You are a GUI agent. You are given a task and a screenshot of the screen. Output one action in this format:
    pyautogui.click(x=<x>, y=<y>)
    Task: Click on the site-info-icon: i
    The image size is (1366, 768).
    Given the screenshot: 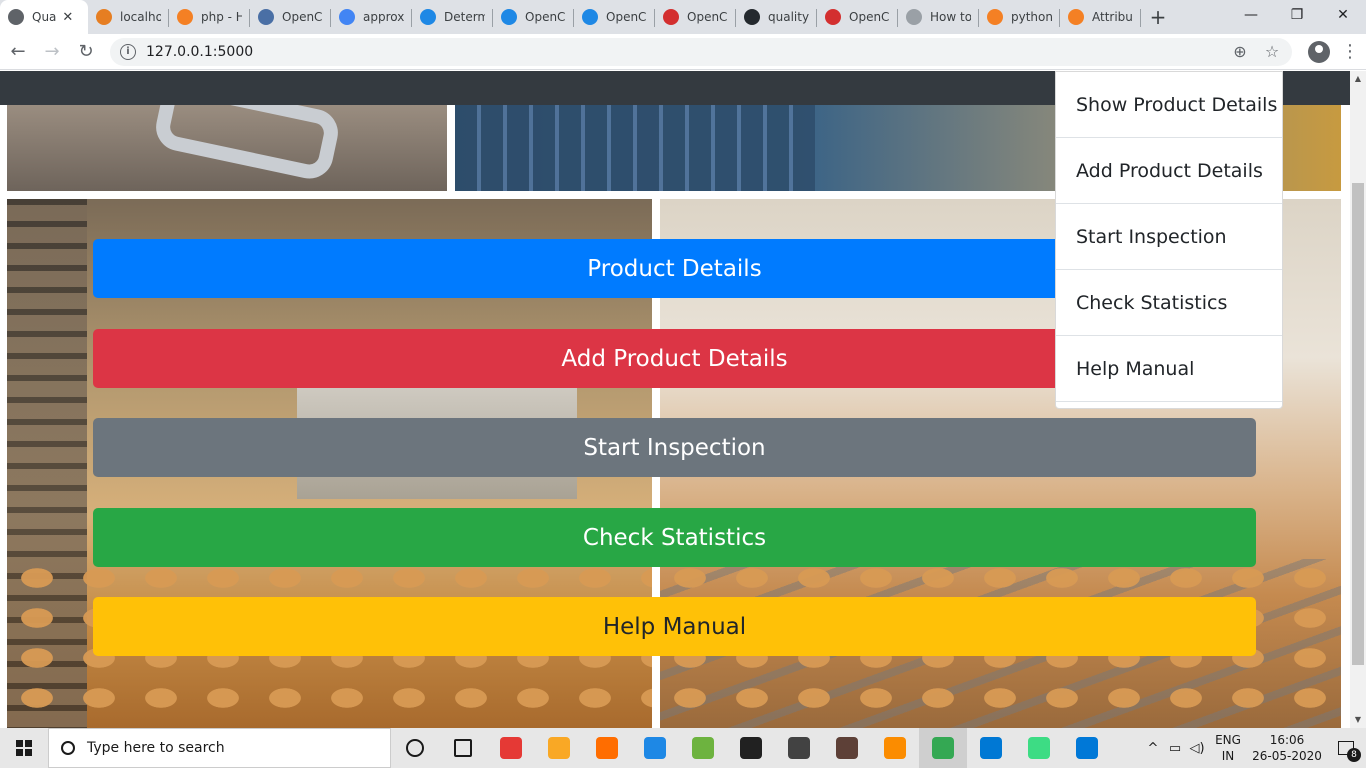 What is the action you would take?
    pyautogui.click(x=128, y=51)
    